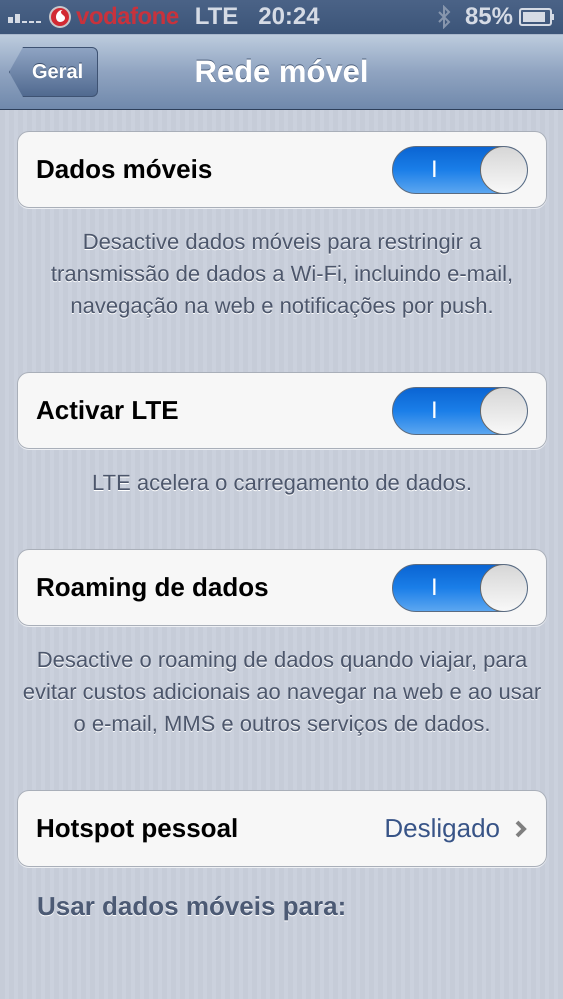 The image size is (563, 999). I want to click on network-type: LTE, so click(216, 17).